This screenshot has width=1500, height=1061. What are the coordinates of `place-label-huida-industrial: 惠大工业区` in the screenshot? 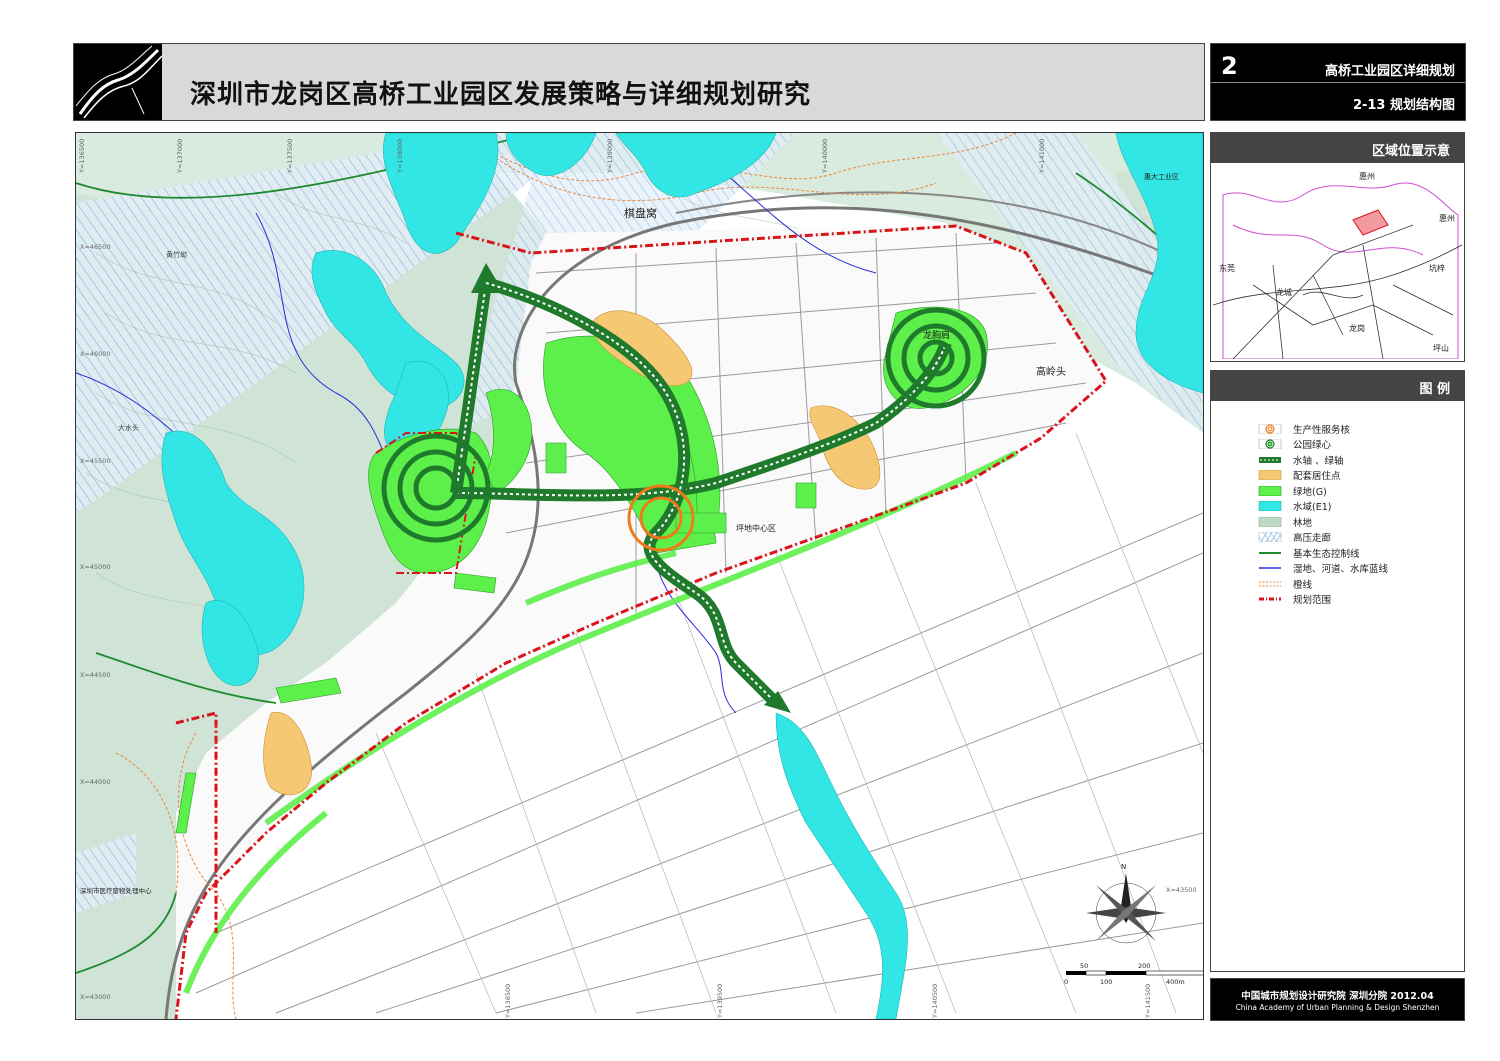 It's located at (1161, 177).